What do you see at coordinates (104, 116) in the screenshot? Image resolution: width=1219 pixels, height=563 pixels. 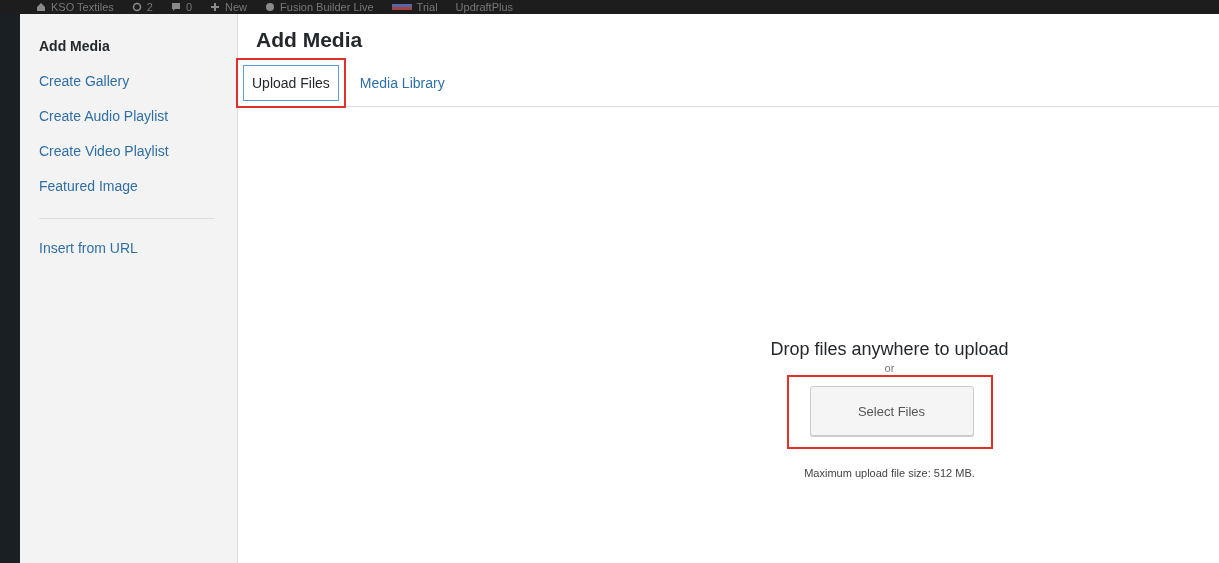 I see `sidebar-link: Create Audio Playlist` at bounding box center [104, 116].